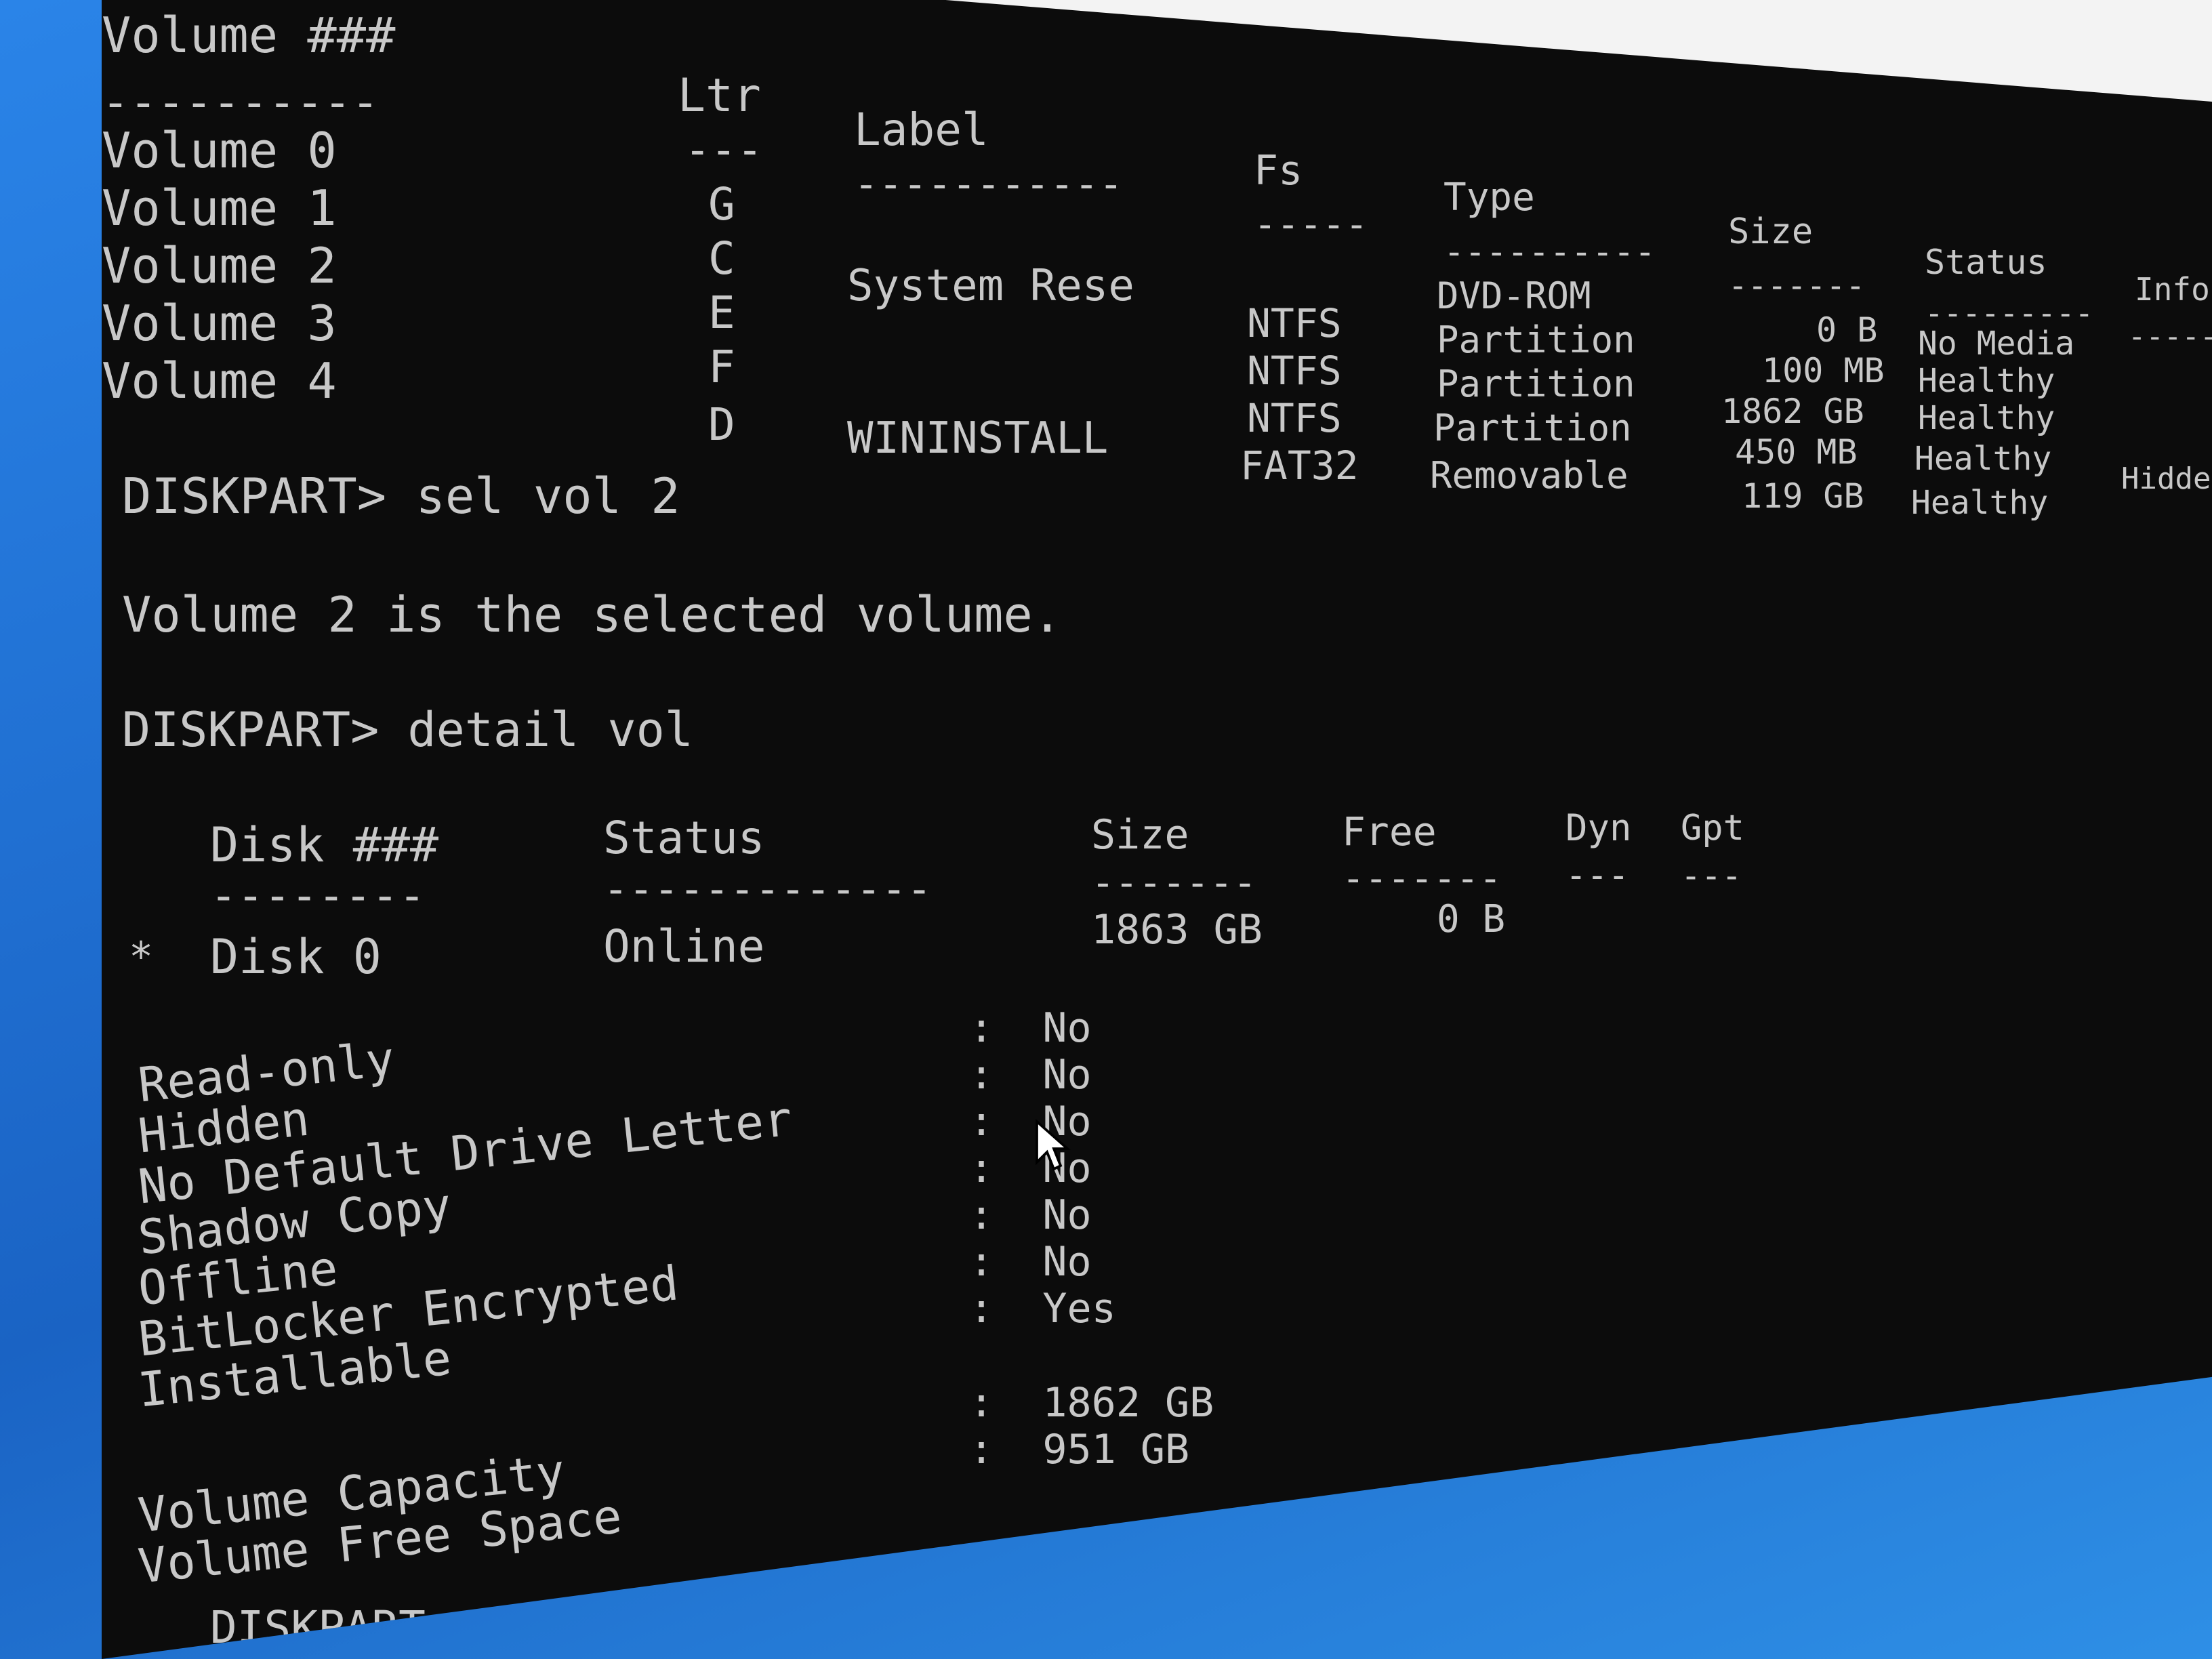 Image resolution: width=2212 pixels, height=1659 pixels. I want to click on sep-ltr: ---, so click(724, 150).